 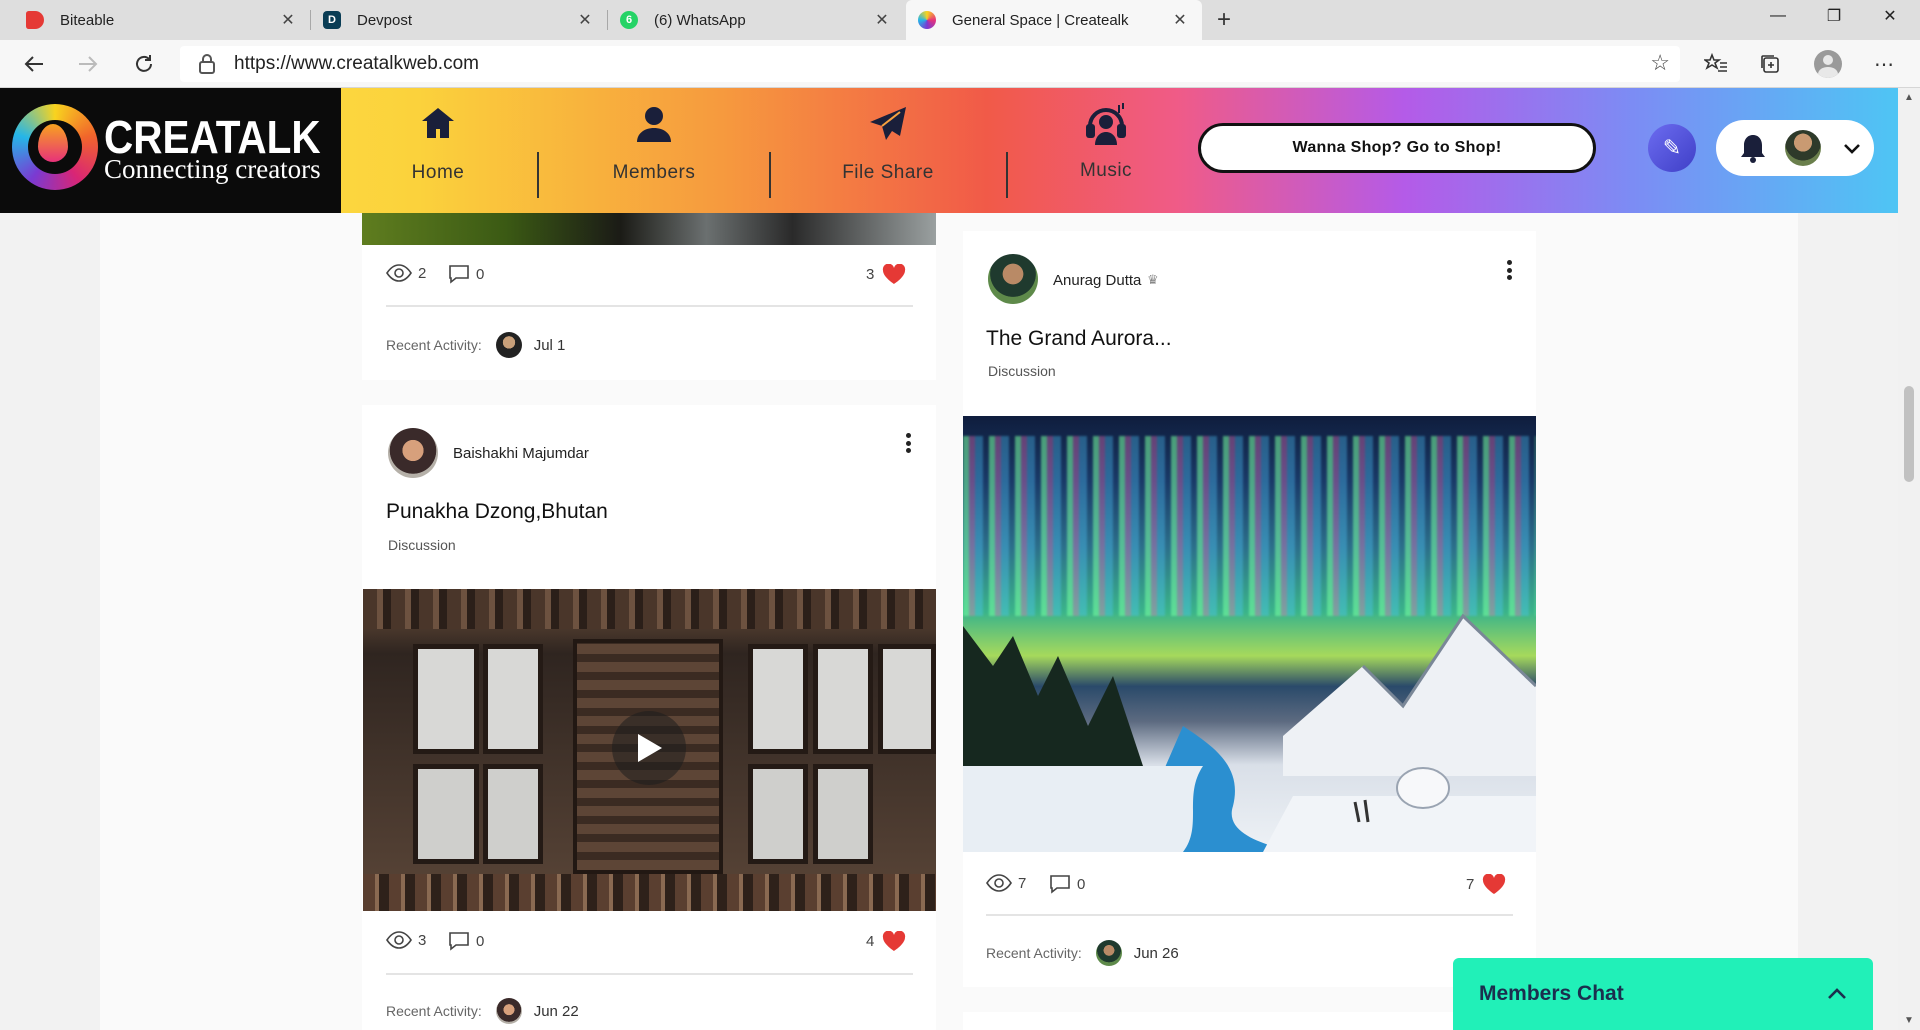 What do you see at coordinates (870, 941) in the screenshot?
I see `likes-count: 4` at bounding box center [870, 941].